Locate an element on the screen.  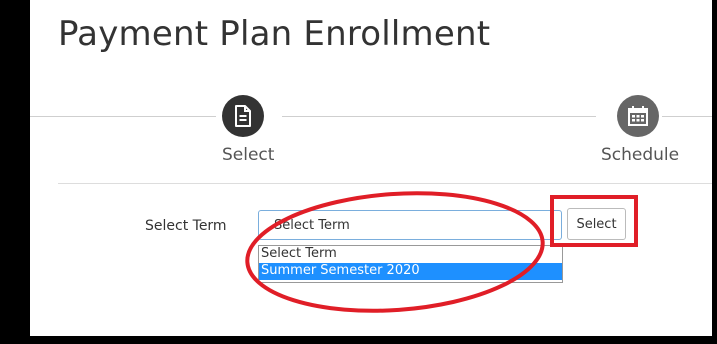
document-icon is located at coordinates (243, 116).